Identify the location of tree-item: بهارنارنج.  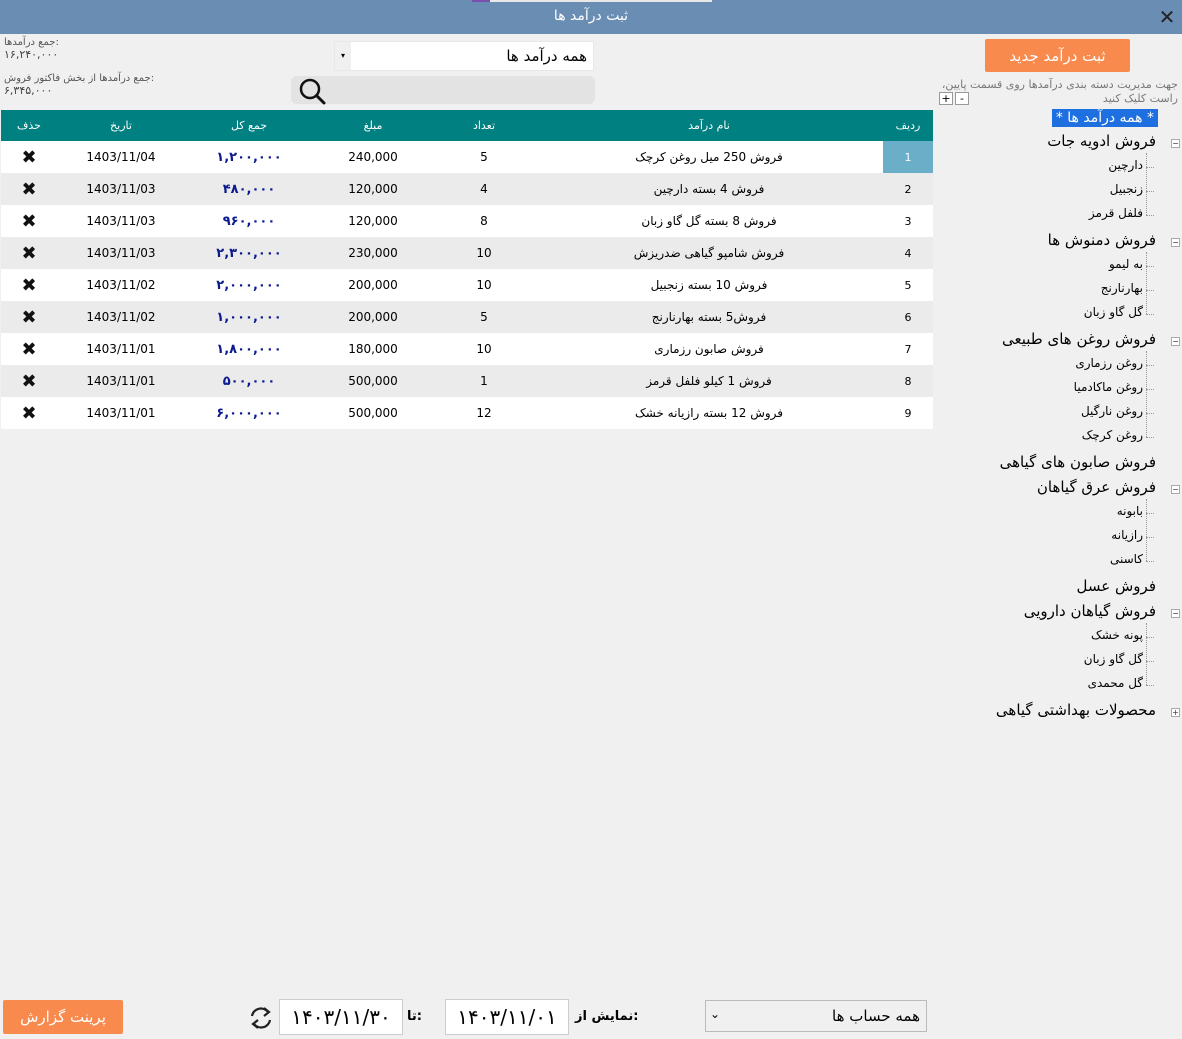
(1122, 288).